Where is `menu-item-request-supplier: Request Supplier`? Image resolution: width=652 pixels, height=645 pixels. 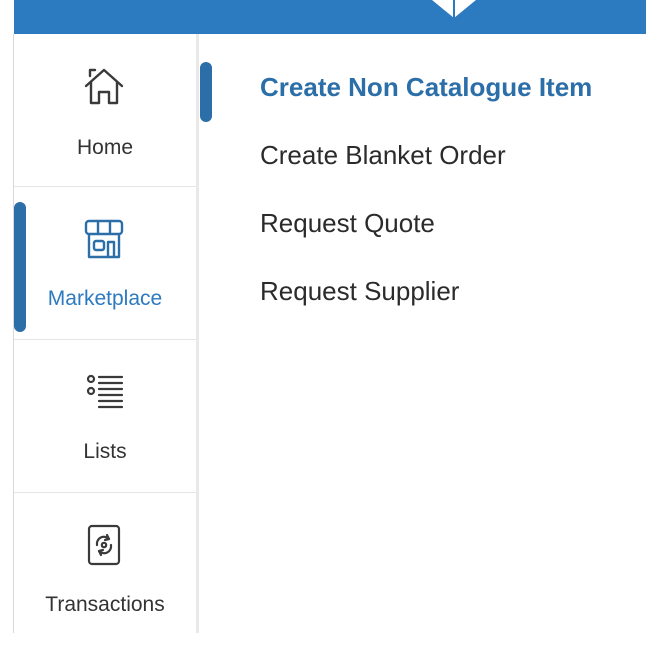 menu-item-request-supplier: Request Supplier is located at coordinates (450, 300).